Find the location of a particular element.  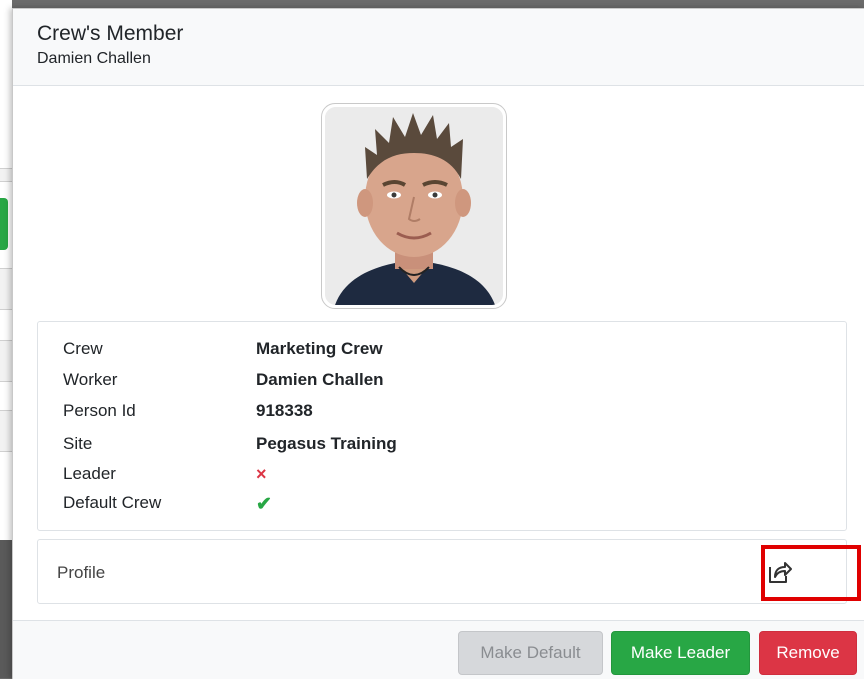

detail-label: Crew is located at coordinates (83, 348).